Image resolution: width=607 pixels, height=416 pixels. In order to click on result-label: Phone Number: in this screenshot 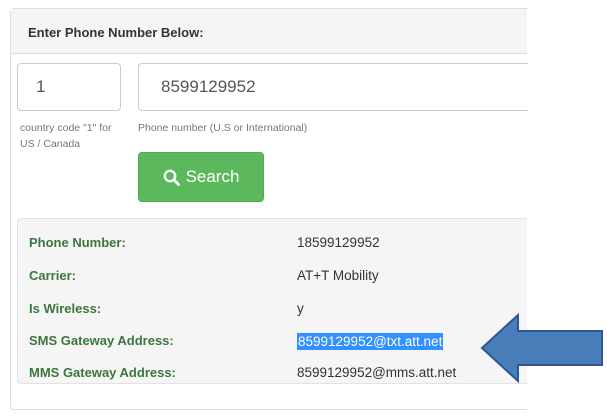, I will do `click(77, 242)`.